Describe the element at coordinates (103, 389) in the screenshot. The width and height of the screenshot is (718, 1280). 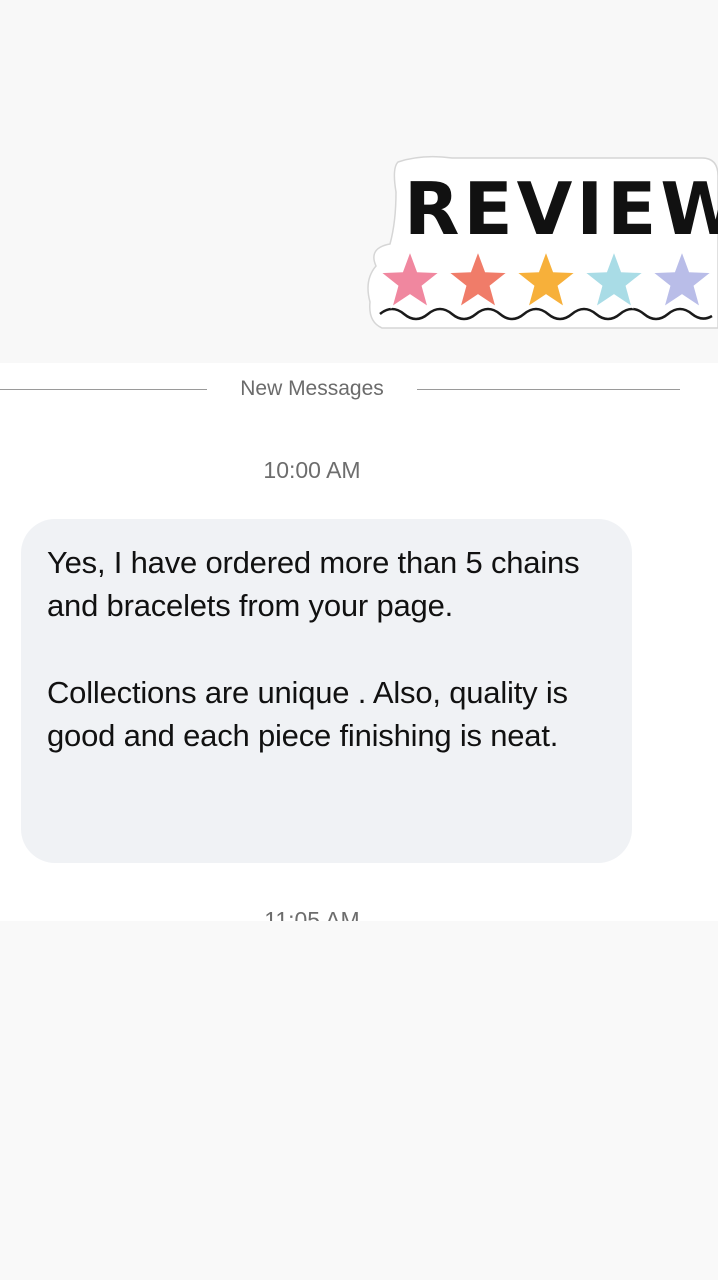
I see `divider-line-left` at that location.